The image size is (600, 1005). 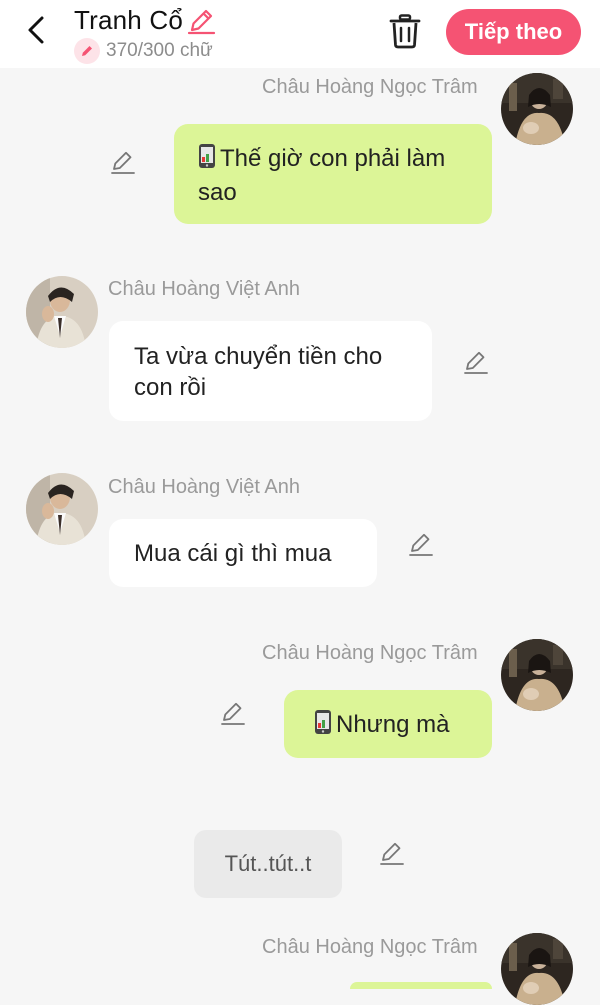 What do you see at coordinates (300, 34) in the screenshot?
I see `top-bar: Tranh Cổ 370/300 chữ Tiếp theo` at bounding box center [300, 34].